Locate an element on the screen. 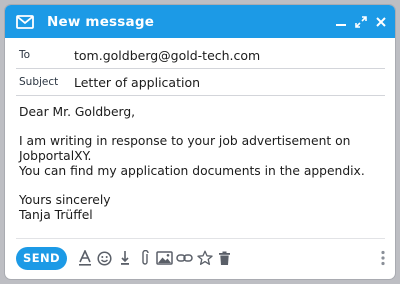 The image size is (400, 284). close-icon is located at coordinates (381, 22).